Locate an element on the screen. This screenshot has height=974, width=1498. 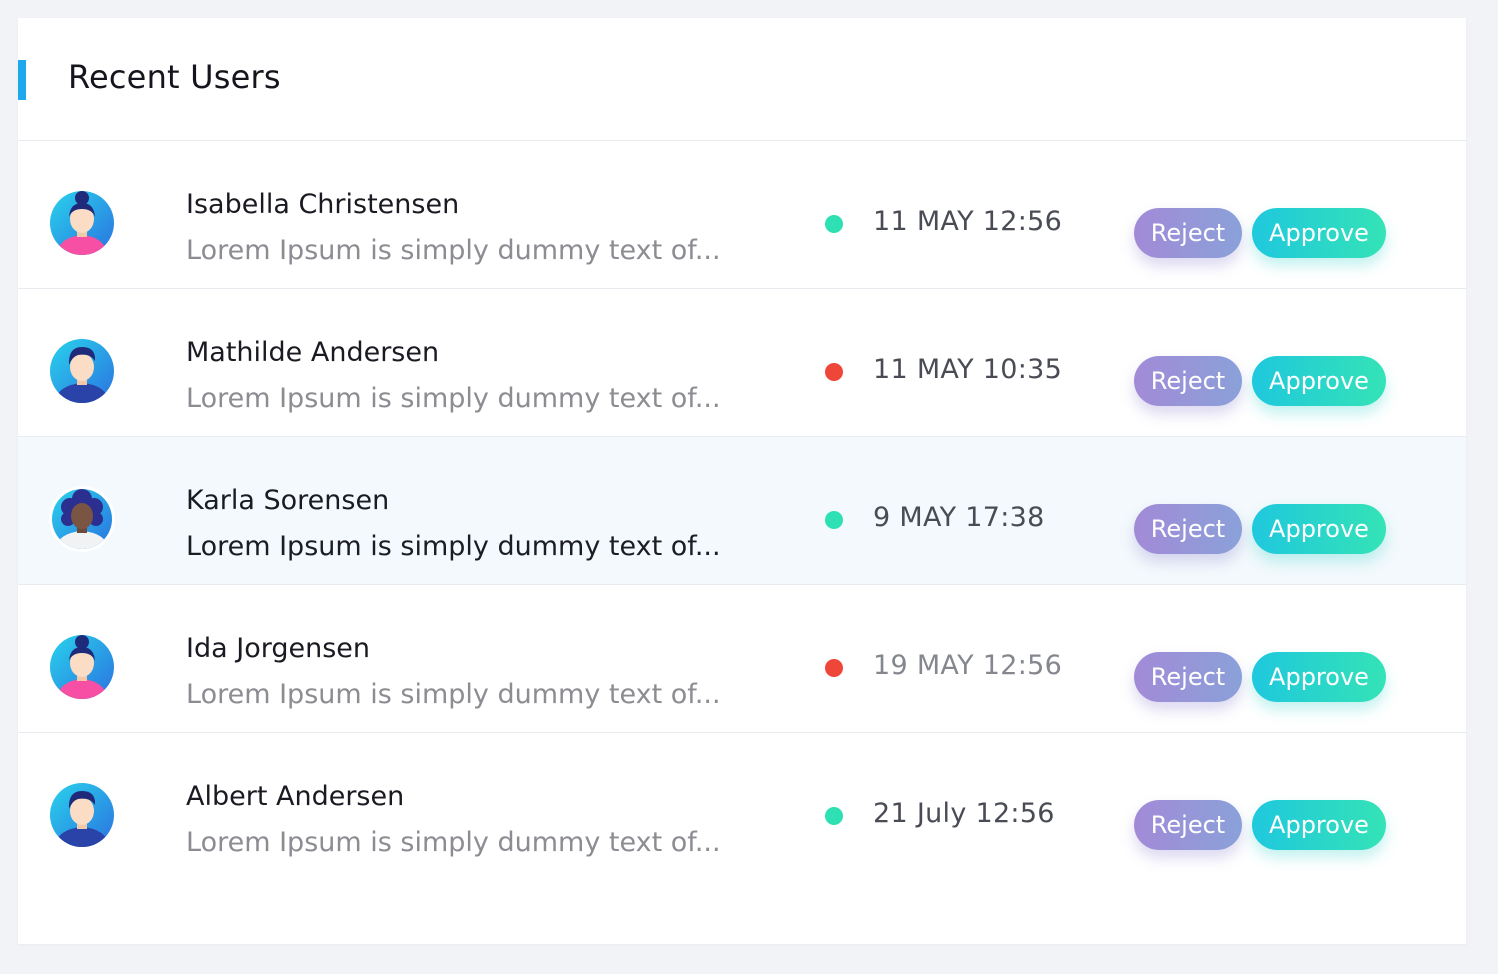
card-title: Recent Users is located at coordinates (174, 77).